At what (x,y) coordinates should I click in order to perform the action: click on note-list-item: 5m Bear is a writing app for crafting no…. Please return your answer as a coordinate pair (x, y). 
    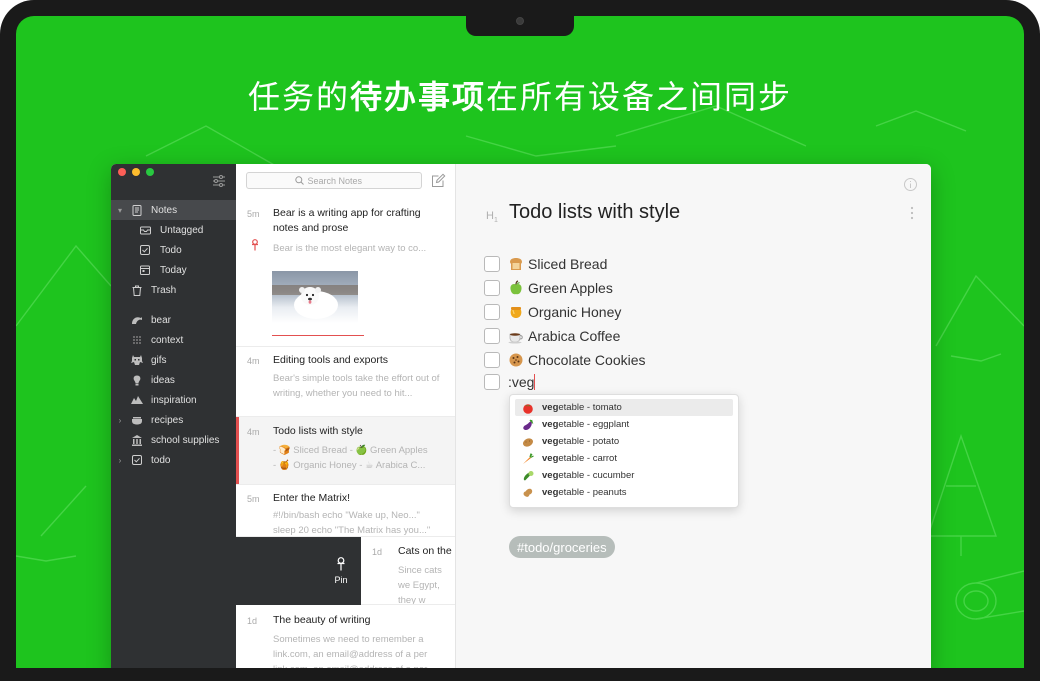
    Looking at the image, I should click on (345, 274).